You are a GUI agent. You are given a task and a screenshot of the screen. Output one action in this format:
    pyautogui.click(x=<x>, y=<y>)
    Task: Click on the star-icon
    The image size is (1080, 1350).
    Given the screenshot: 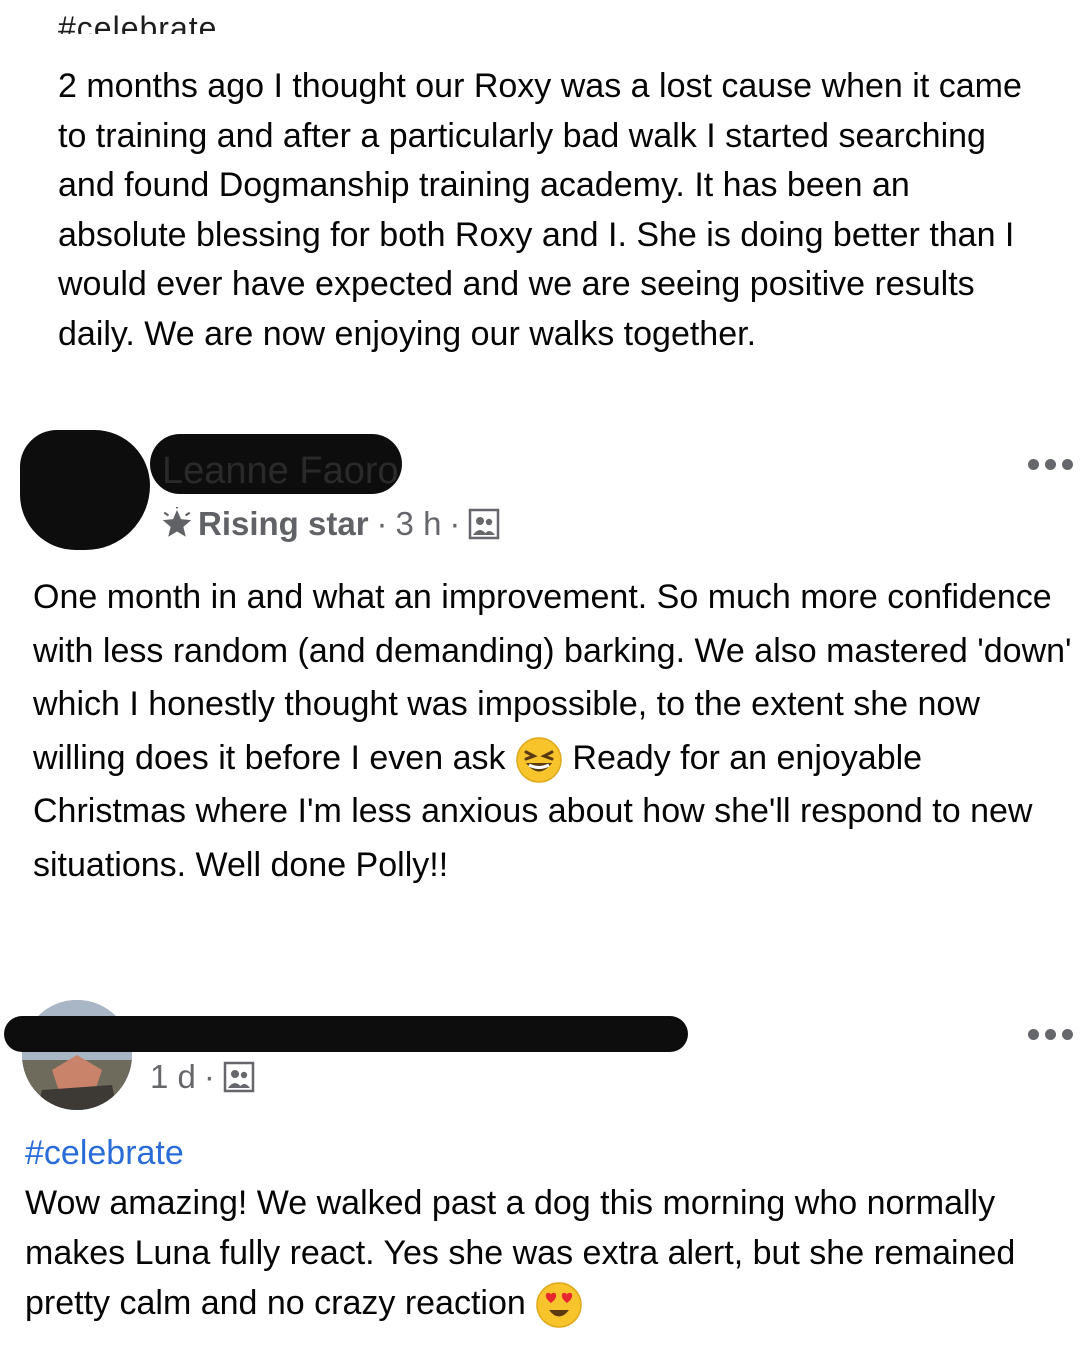 What is the action you would take?
    pyautogui.click(x=177, y=522)
    